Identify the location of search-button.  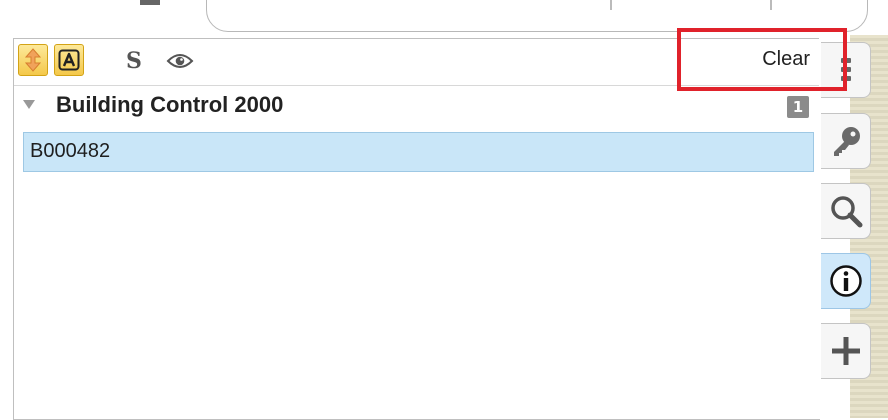
(846, 211).